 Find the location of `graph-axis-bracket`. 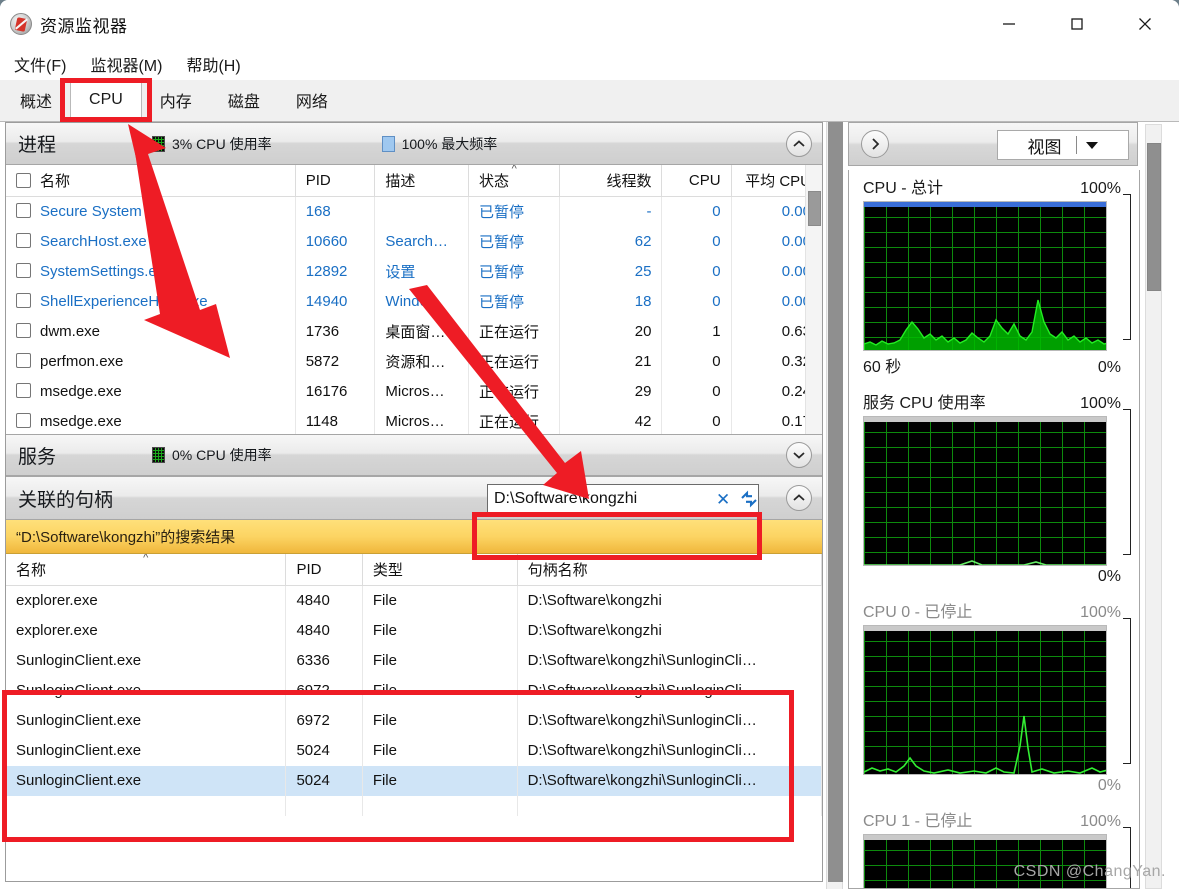

graph-axis-bracket is located at coordinates (1127, 267).